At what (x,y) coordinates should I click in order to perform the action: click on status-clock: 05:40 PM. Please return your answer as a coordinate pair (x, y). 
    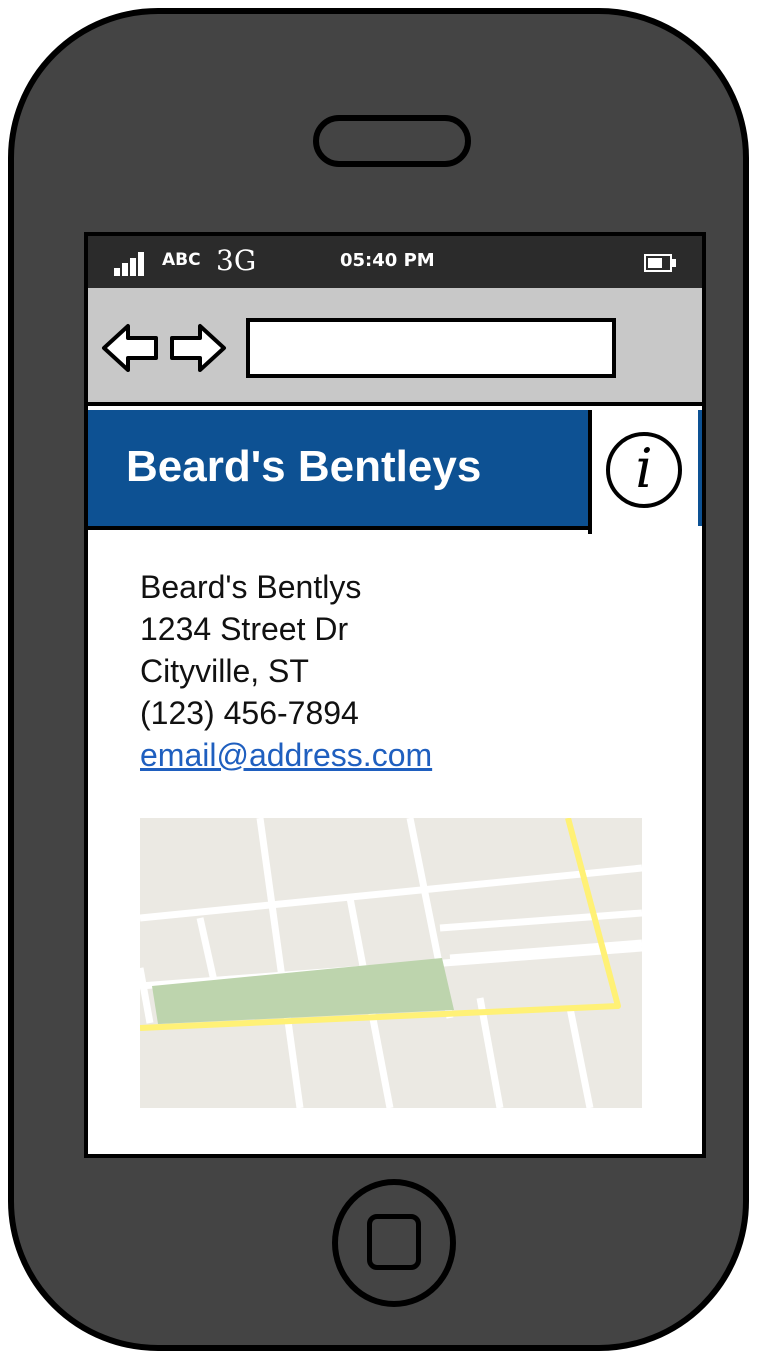
    Looking at the image, I should click on (387, 260).